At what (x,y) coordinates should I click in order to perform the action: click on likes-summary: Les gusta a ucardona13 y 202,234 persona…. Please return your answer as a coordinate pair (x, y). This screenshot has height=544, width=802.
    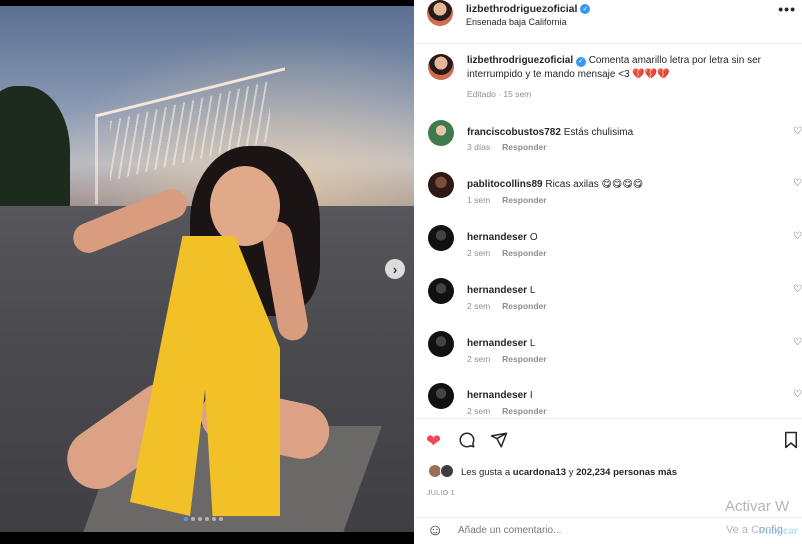
    Looking at the image, I should click on (569, 472).